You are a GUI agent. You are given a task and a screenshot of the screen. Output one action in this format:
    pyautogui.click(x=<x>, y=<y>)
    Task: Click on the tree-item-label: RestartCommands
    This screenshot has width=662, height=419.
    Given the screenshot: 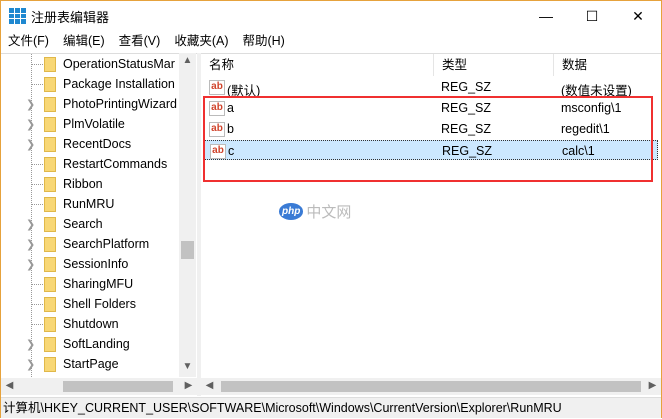 What is the action you would take?
    pyautogui.click(x=115, y=164)
    